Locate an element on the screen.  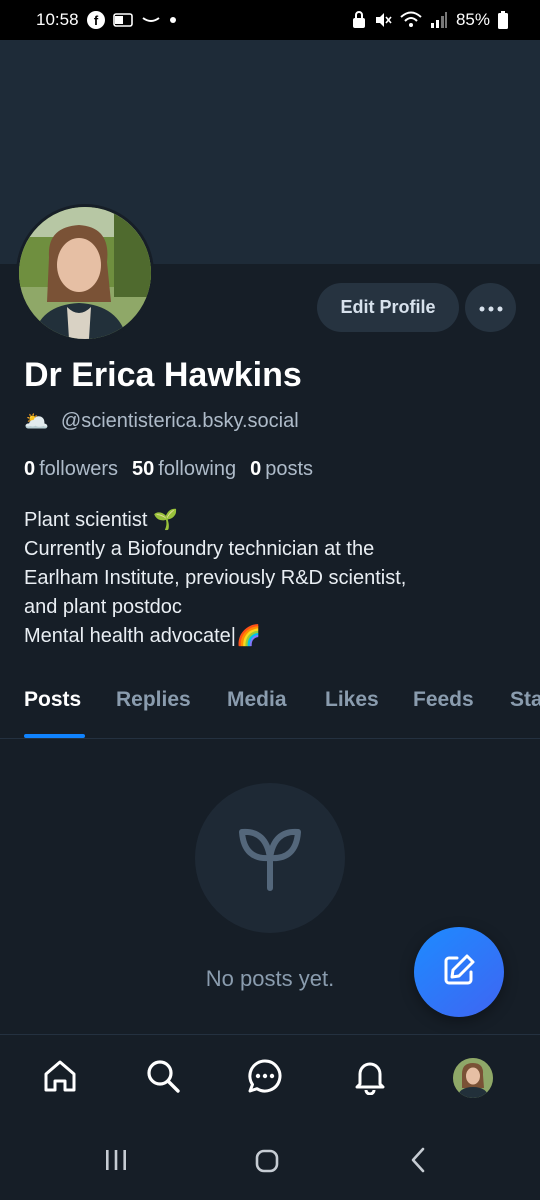
profile-avatar is located at coordinates (85, 273).